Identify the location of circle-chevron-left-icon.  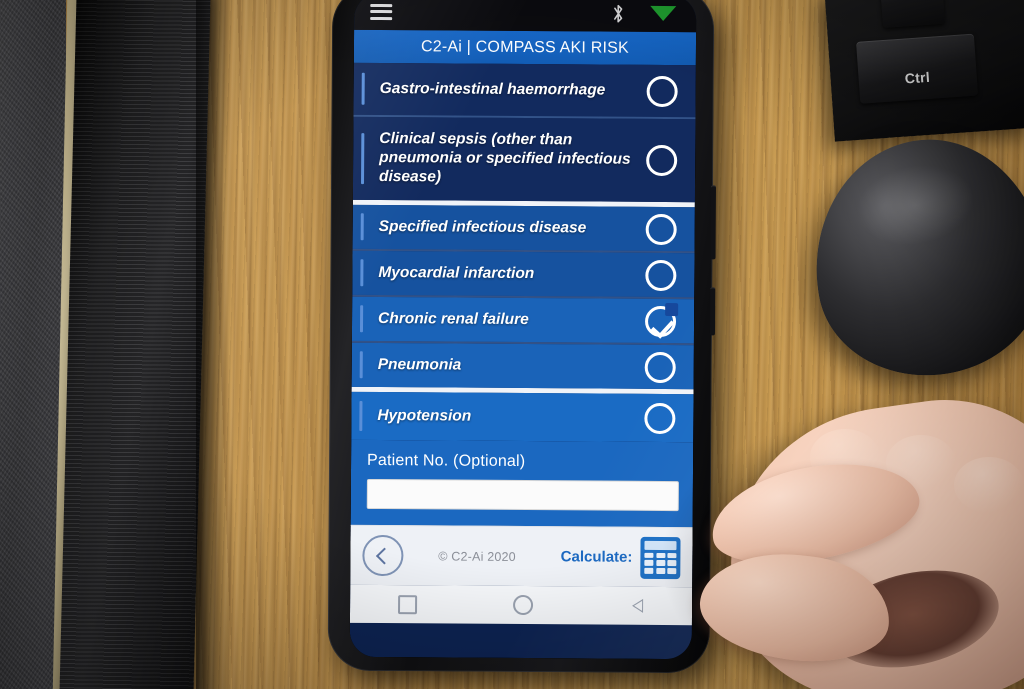
(383, 555).